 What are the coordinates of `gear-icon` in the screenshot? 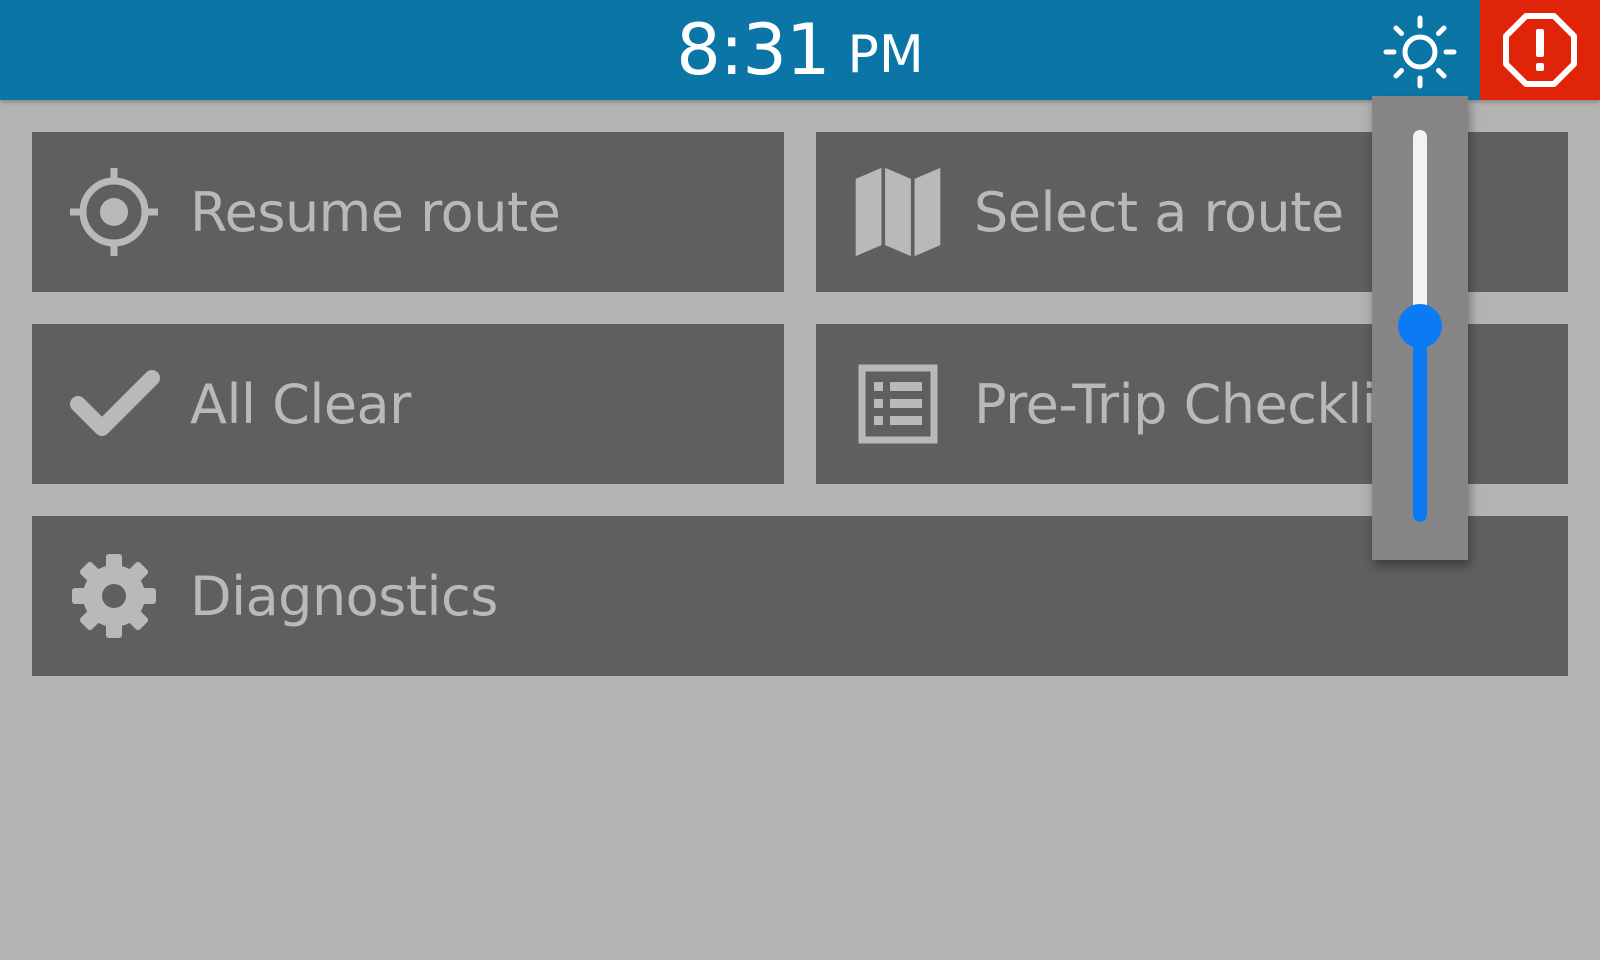 It's located at (114, 596).